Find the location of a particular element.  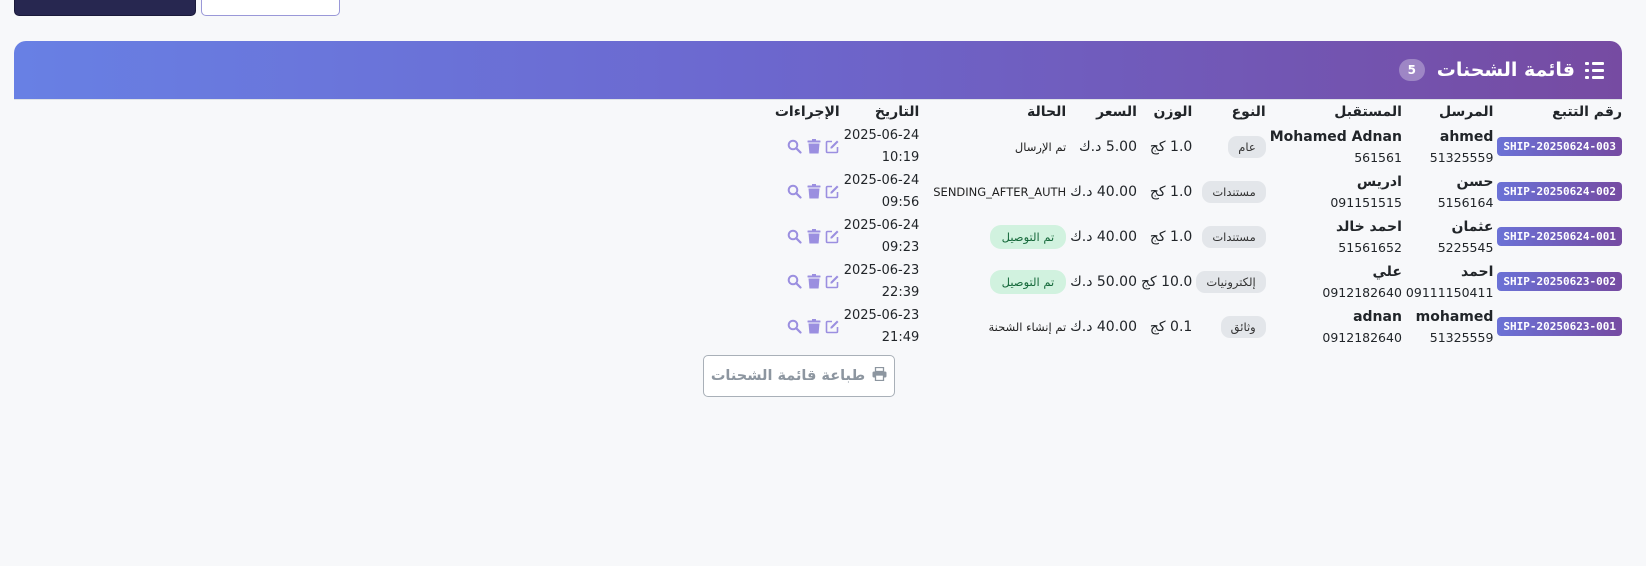

type-cell: إلكترونيات is located at coordinates (1229, 281).